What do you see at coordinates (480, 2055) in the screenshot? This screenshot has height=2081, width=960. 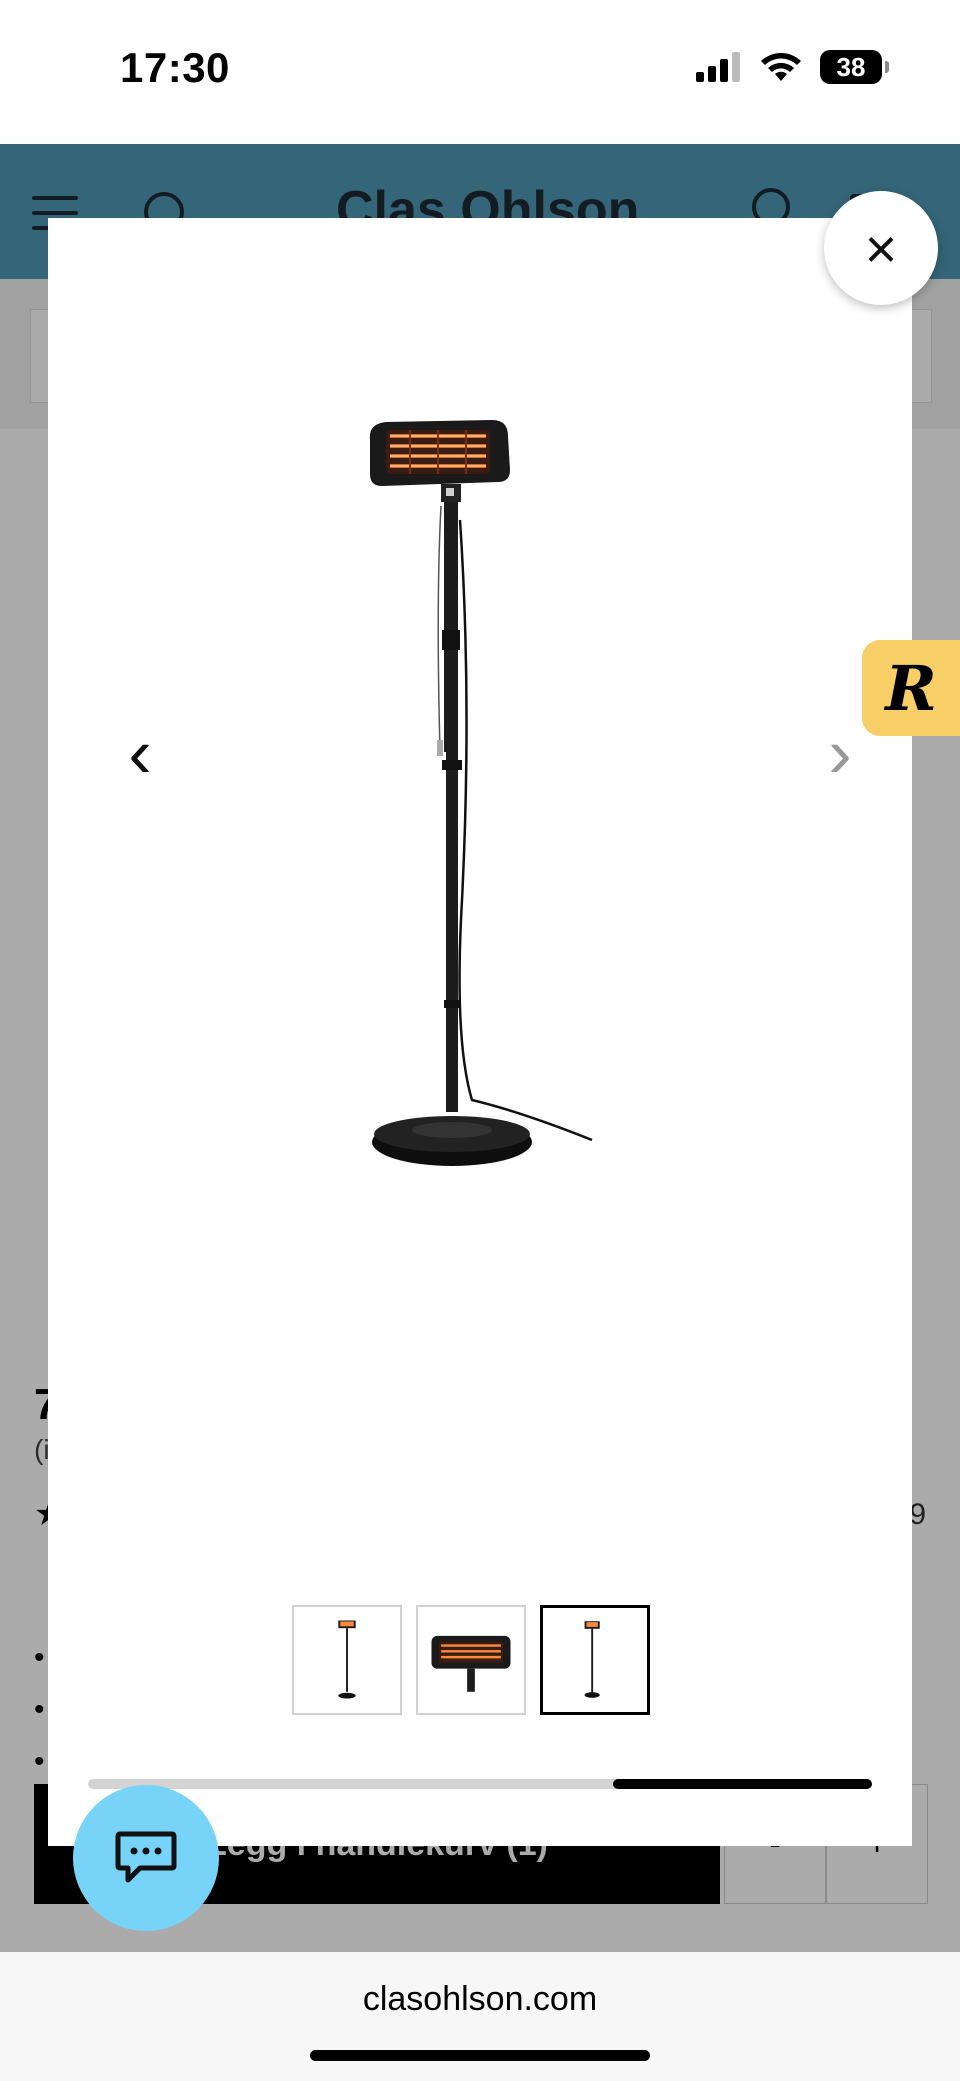 I see `home-indicator` at bounding box center [480, 2055].